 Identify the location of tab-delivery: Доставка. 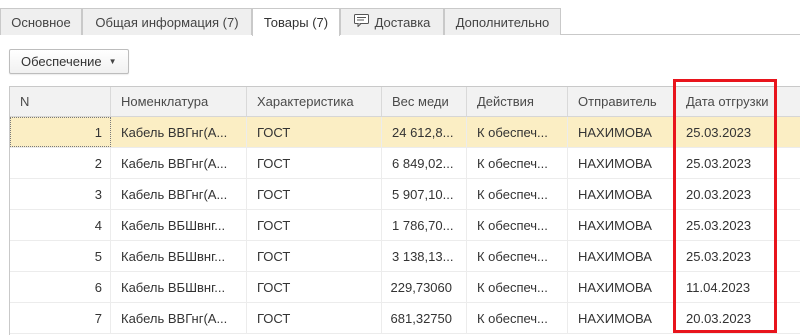
(392, 21).